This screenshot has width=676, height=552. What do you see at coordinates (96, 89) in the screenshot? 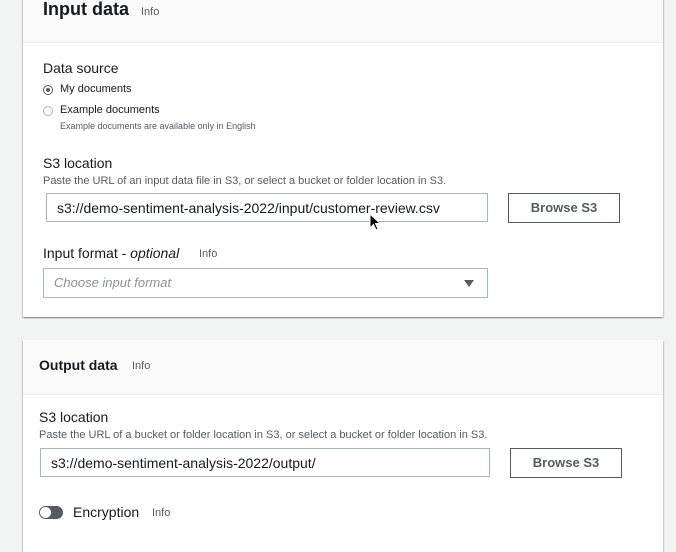
I see `my-documents-label: My documents` at bounding box center [96, 89].